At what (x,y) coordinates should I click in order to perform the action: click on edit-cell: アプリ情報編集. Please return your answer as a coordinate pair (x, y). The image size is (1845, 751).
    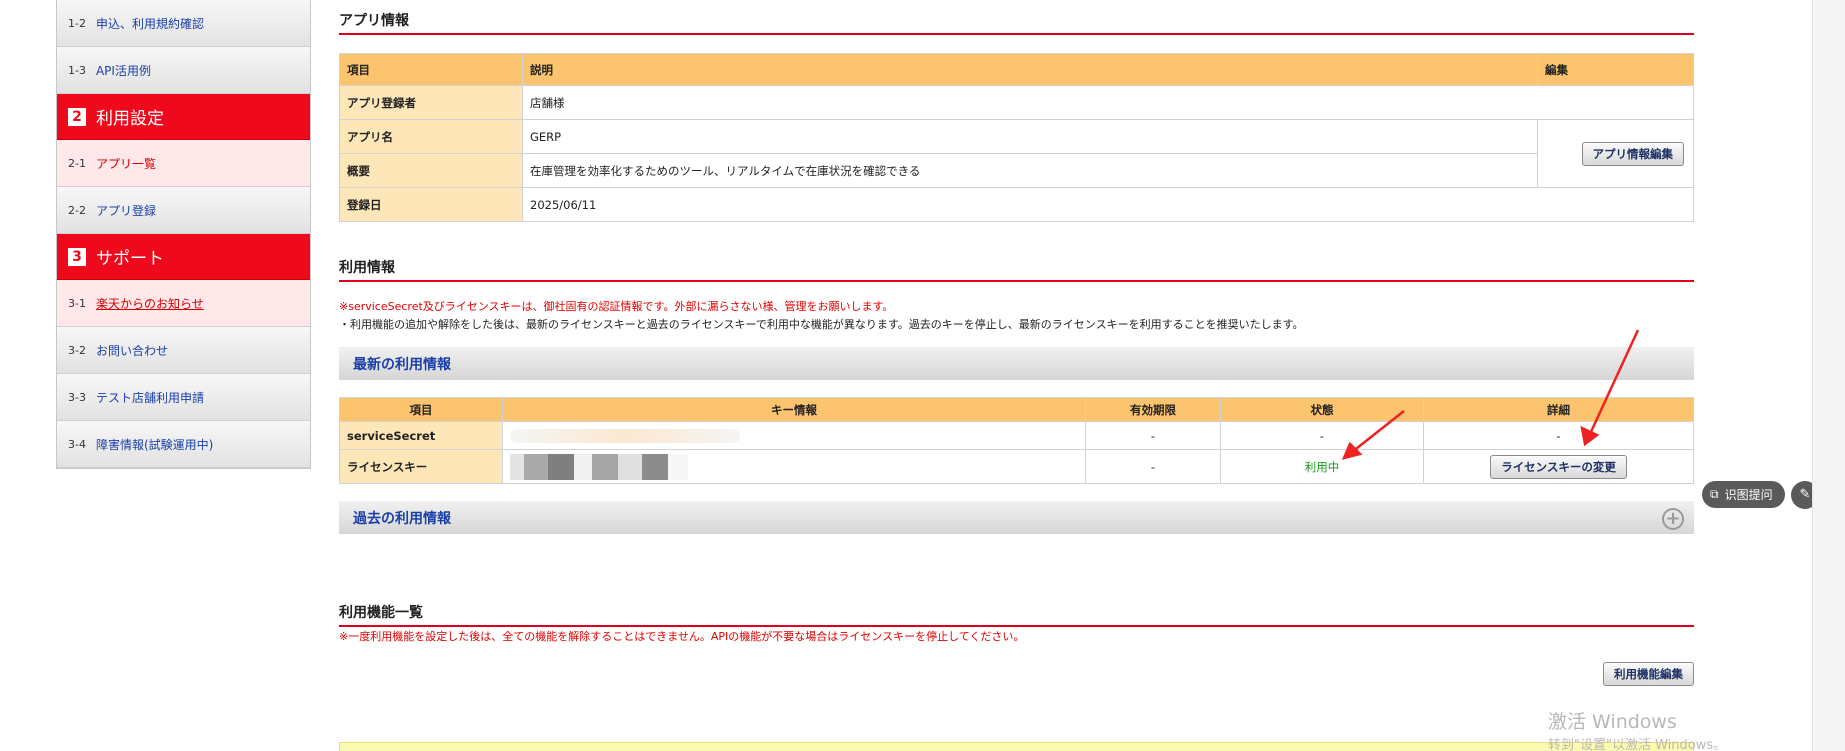
    Looking at the image, I should click on (1615, 153).